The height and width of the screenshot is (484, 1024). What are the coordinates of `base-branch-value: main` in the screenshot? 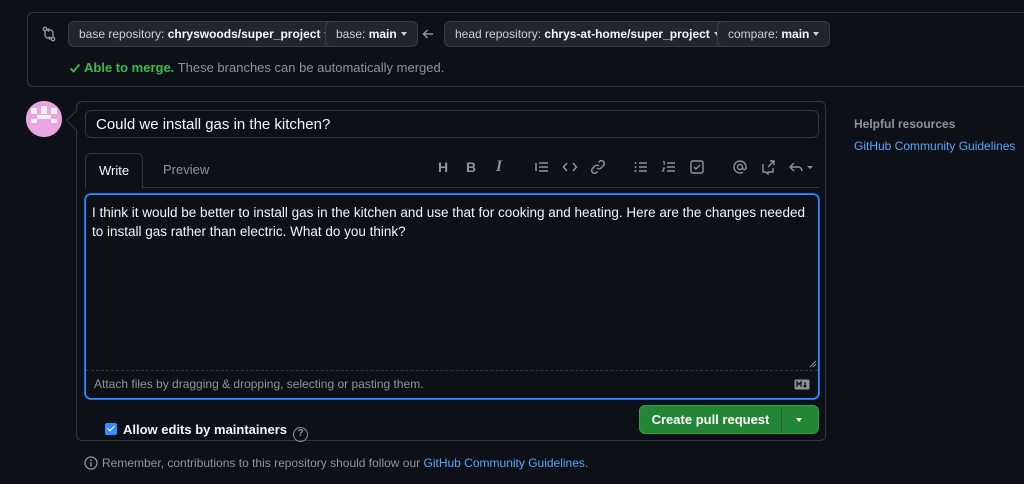 It's located at (382, 34).